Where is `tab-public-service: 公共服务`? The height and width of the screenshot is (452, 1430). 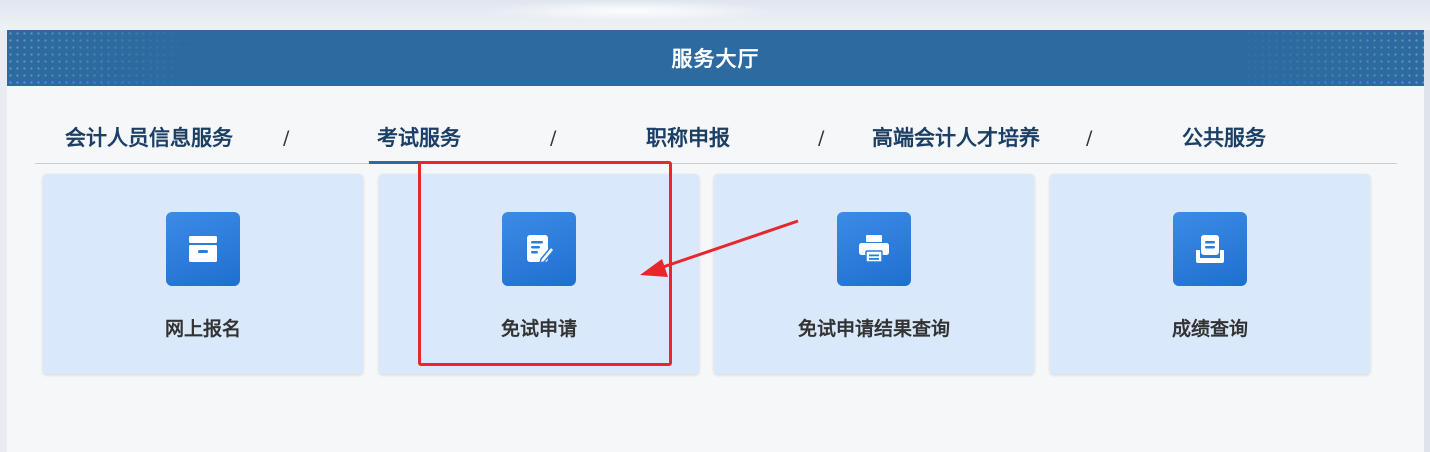
tab-public-service: 公共服务 is located at coordinates (1224, 142).